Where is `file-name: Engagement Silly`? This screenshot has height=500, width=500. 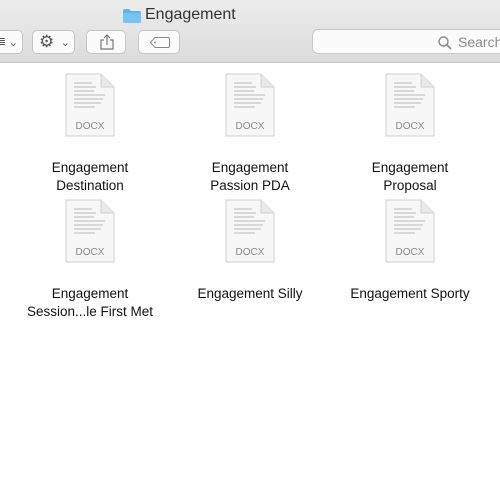 file-name: Engagement Silly is located at coordinates (250, 293).